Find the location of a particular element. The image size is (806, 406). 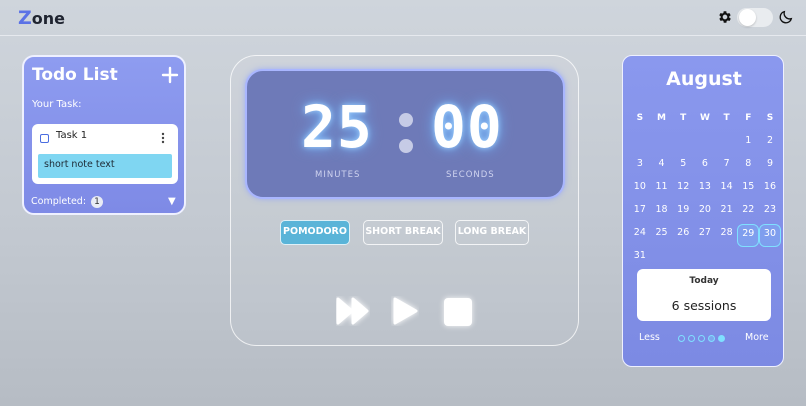

day-cell: 9 is located at coordinates (770, 166).